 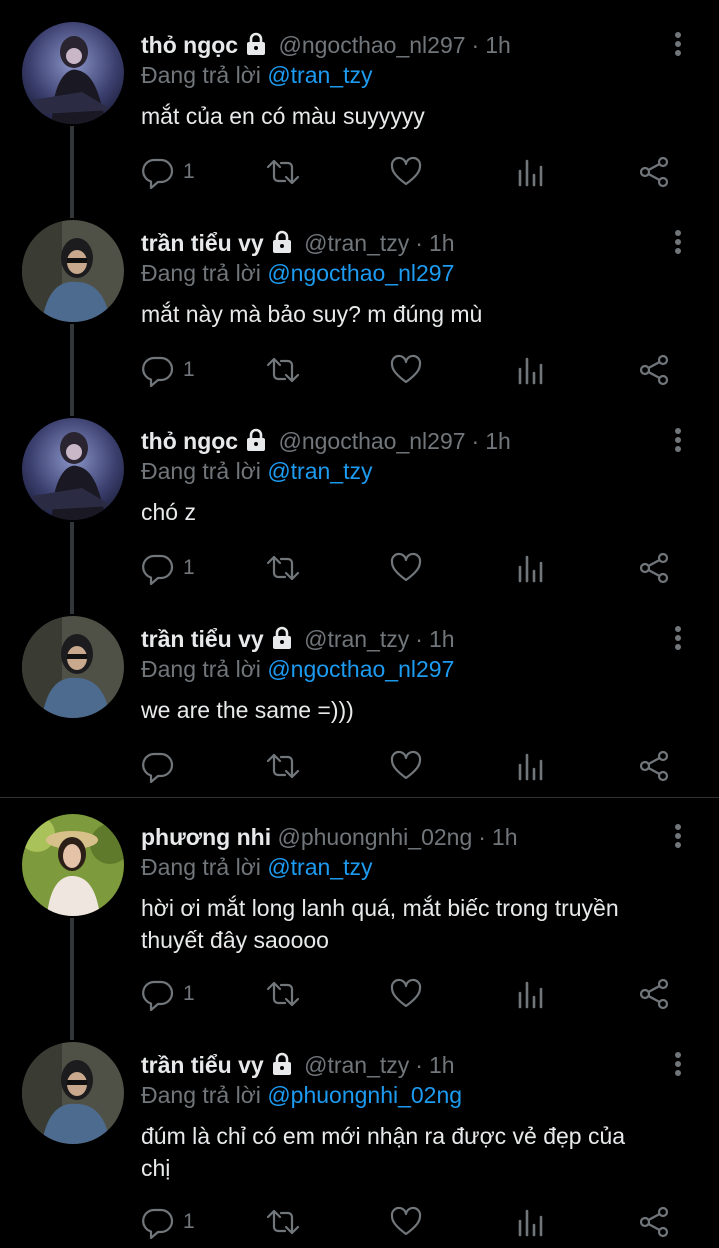 I want to click on divider, so click(x=359, y=797).